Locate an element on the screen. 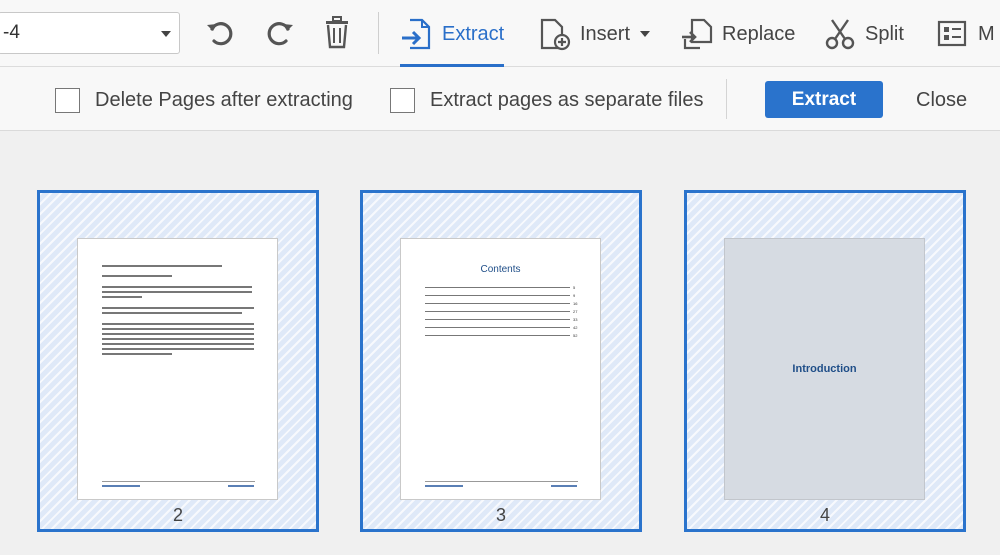  insert-tool: Insert is located at coordinates (594, 34).